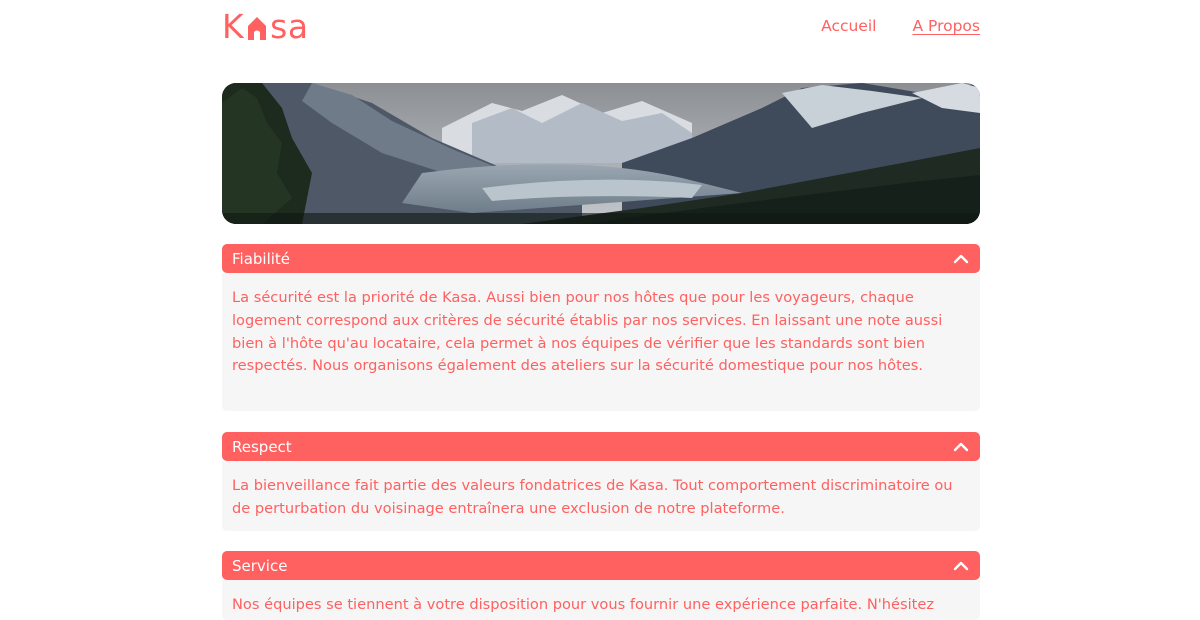  I want to click on collapse-header-fiabilite: Fiabilité, so click(601, 258).